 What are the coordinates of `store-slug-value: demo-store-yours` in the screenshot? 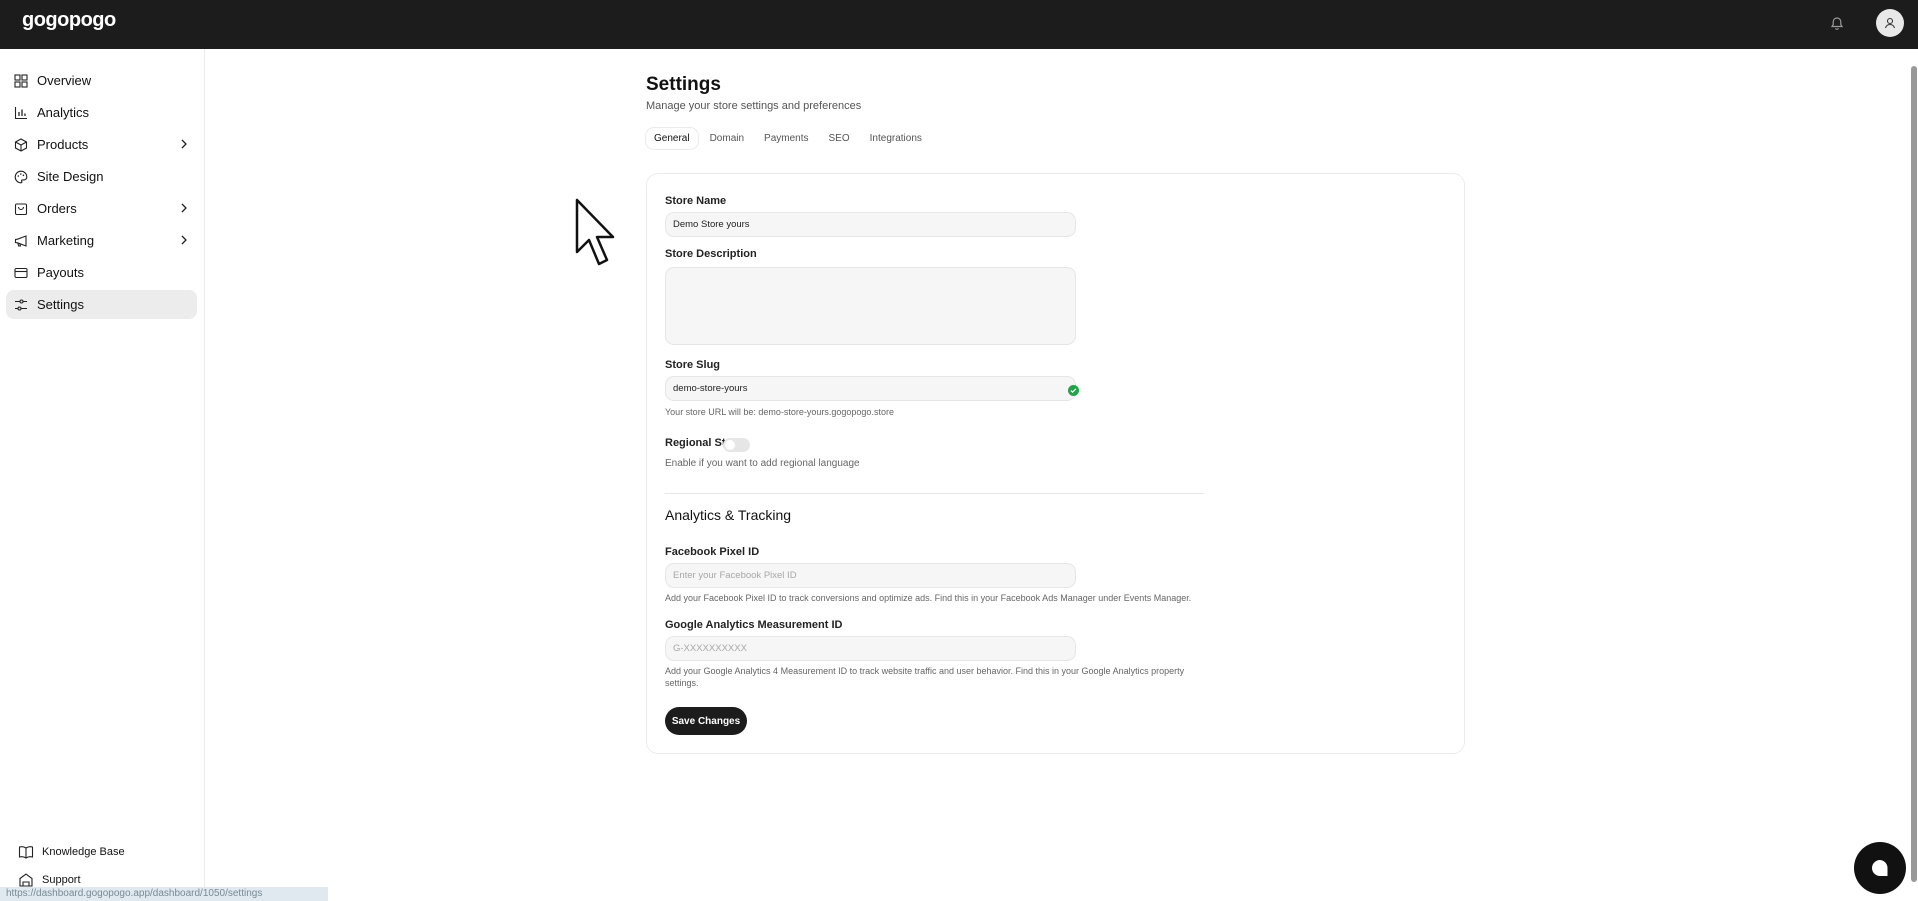 It's located at (710, 388).